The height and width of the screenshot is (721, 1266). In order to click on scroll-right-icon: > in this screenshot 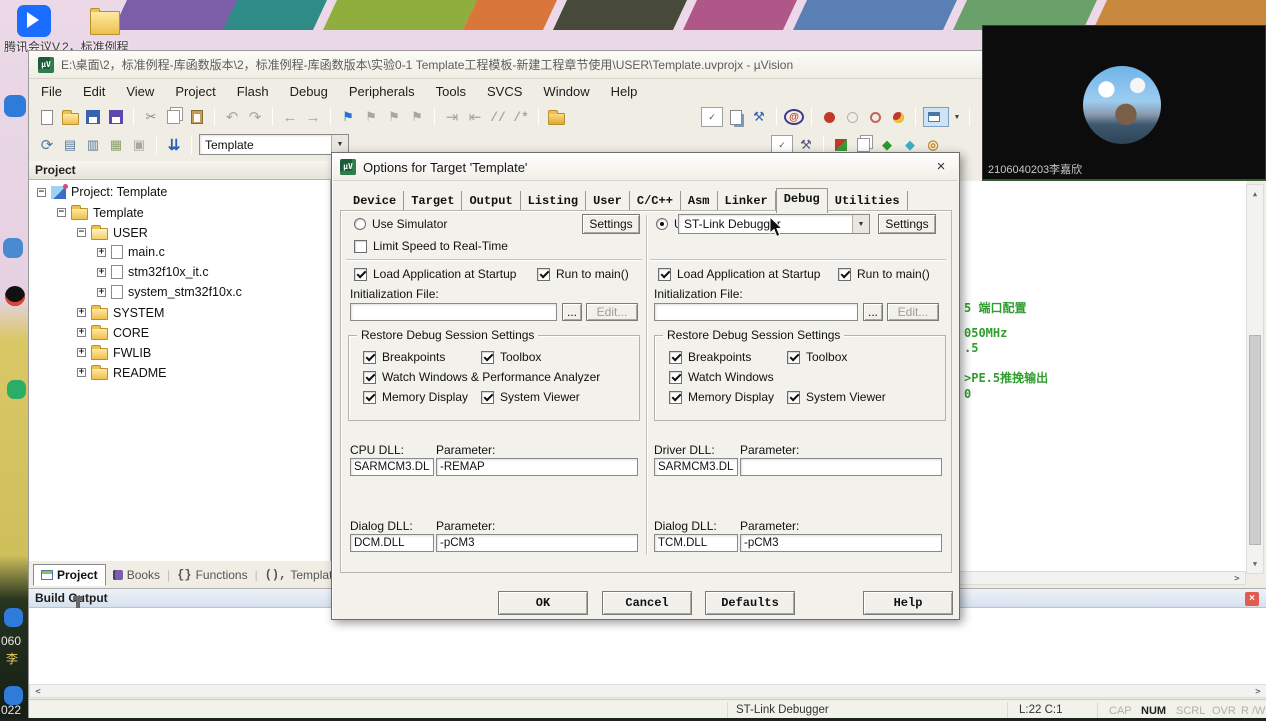, I will do `click(1258, 692)`.